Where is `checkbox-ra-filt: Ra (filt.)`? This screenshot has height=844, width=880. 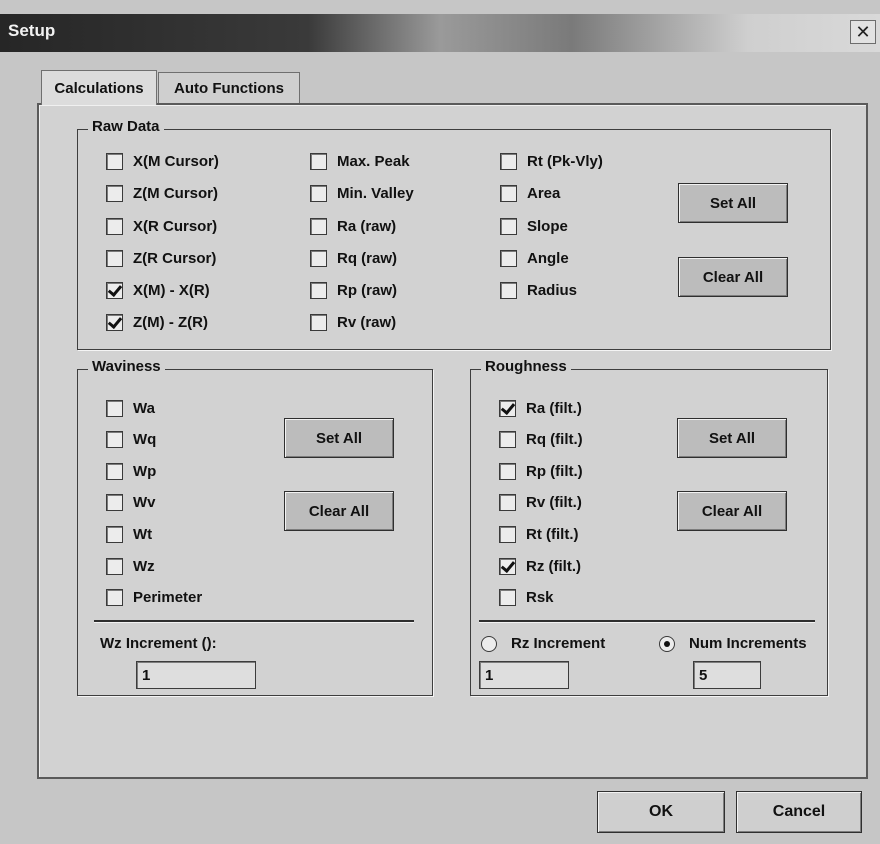 checkbox-ra-filt: Ra (filt.) is located at coordinates (540, 408).